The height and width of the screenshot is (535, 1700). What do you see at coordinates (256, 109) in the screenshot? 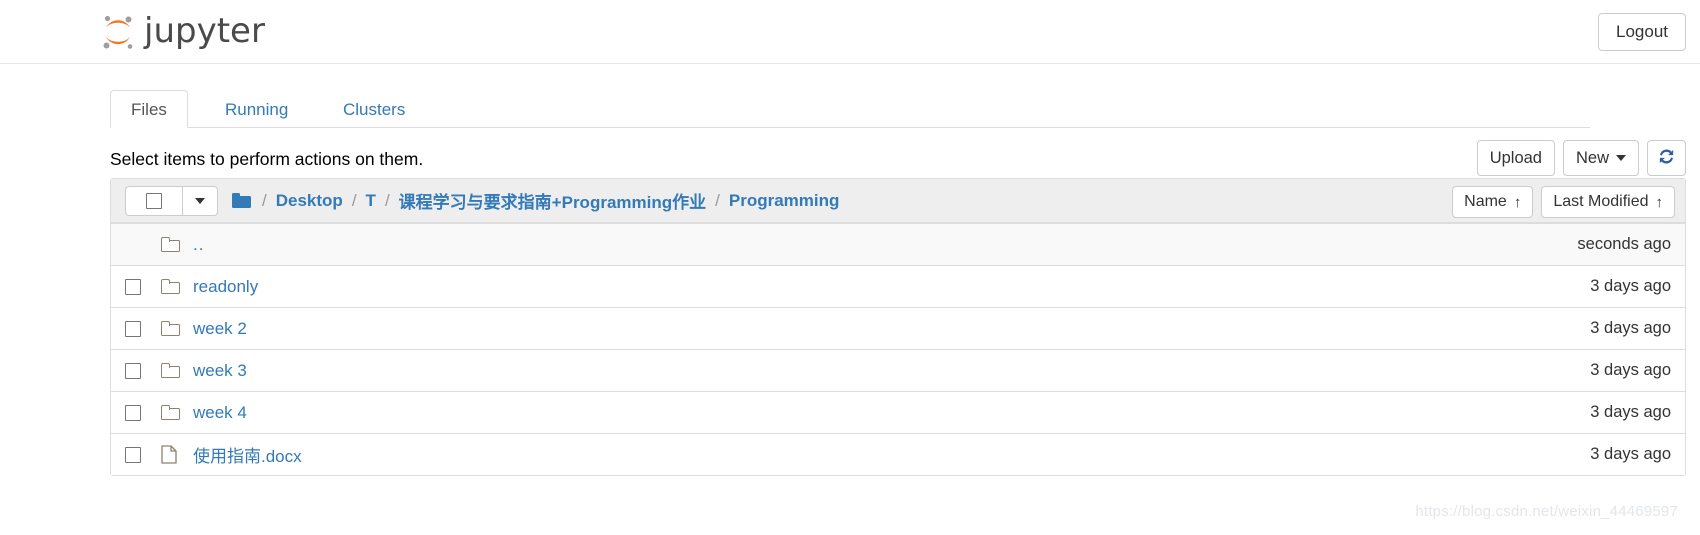
I see `tab-running: Running` at bounding box center [256, 109].